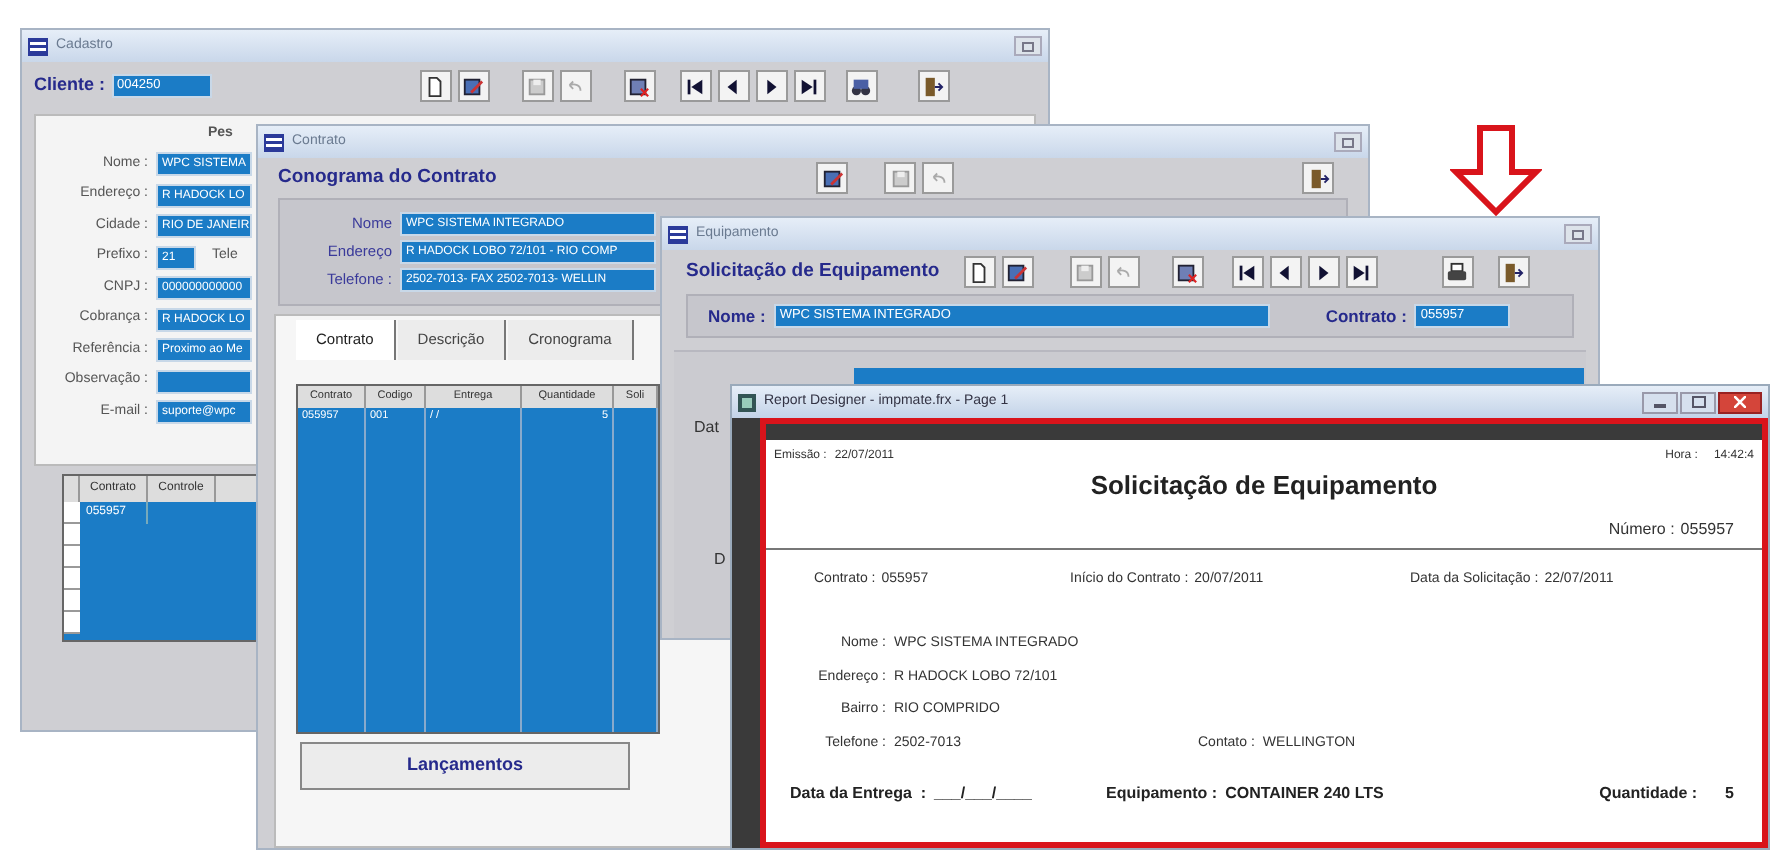  I want to click on close-button, so click(1740, 402).